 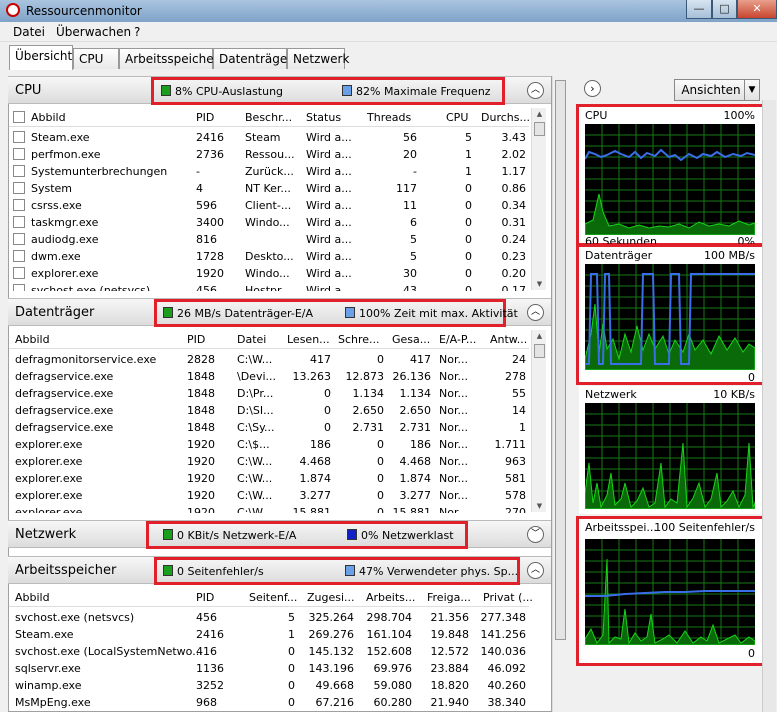 I want to click on menu-datei: Datei, so click(x=29, y=32).